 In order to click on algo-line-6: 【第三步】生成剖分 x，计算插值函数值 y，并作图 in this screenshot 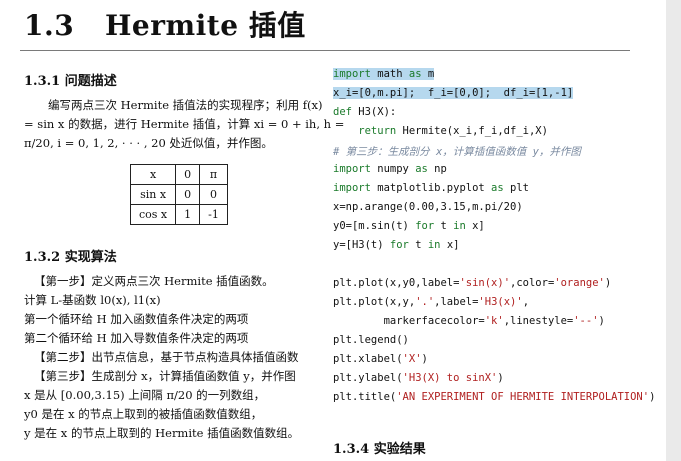, I will do `click(165, 376)`.